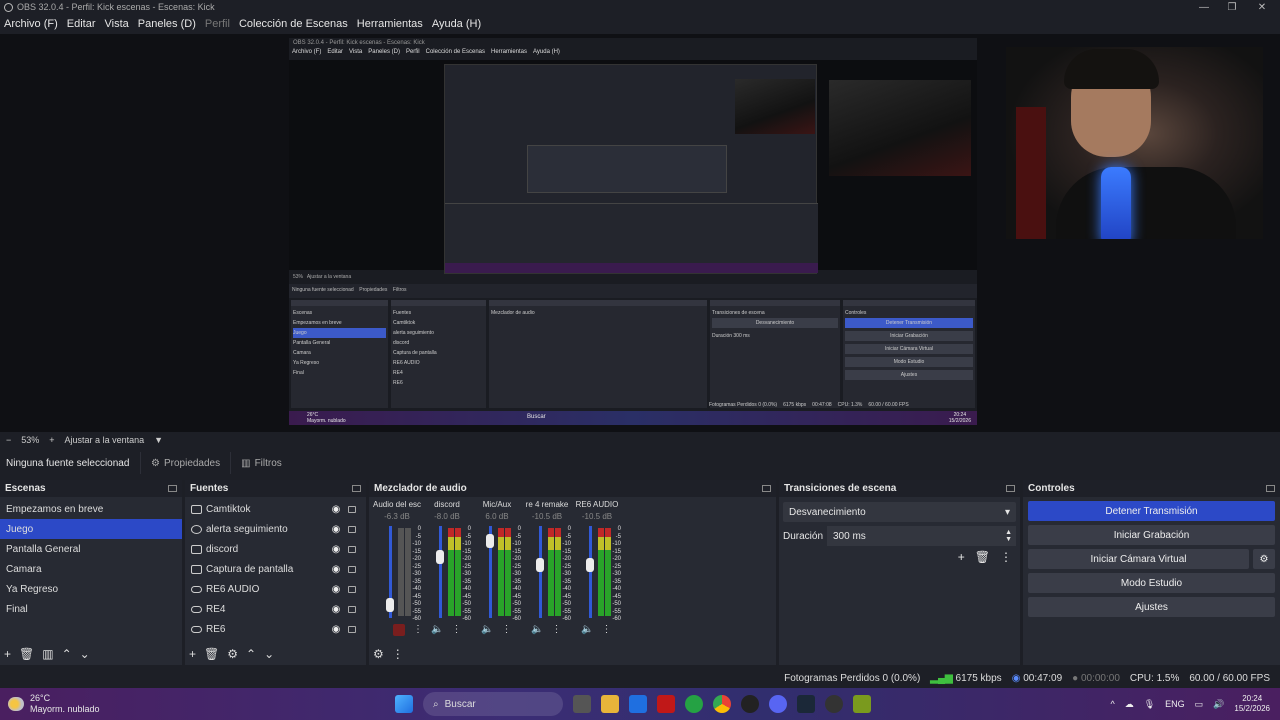 The width and height of the screenshot is (1280, 720). I want to click on menu-editar: Editar, so click(81, 24).